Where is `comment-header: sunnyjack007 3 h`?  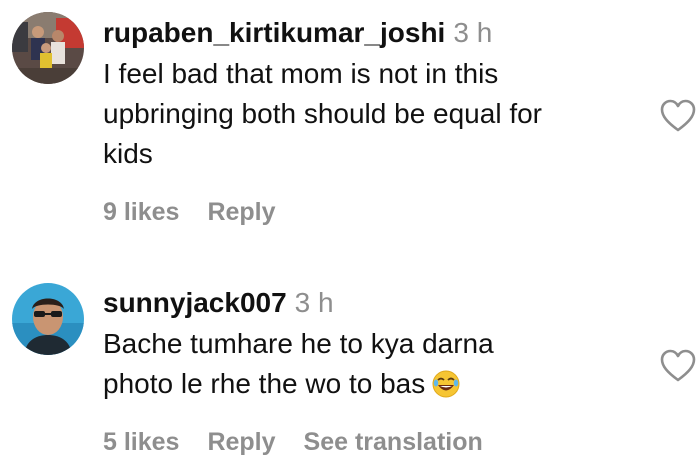 comment-header: sunnyjack007 3 h is located at coordinates (373, 303).